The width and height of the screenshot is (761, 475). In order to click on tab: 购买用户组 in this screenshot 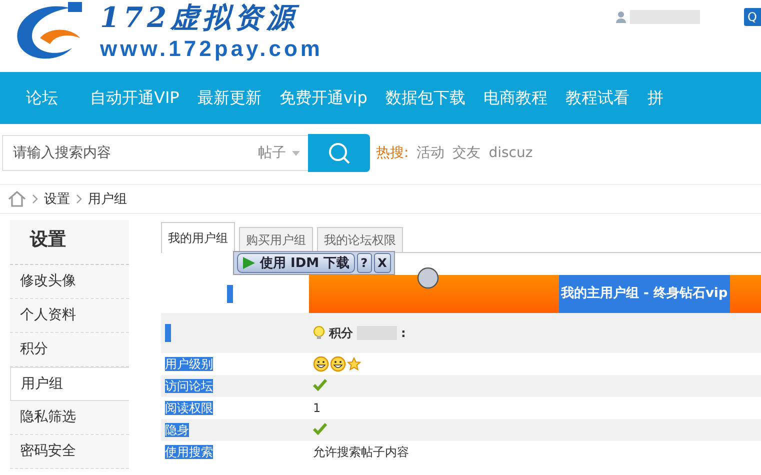, I will do `click(276, 239)`.